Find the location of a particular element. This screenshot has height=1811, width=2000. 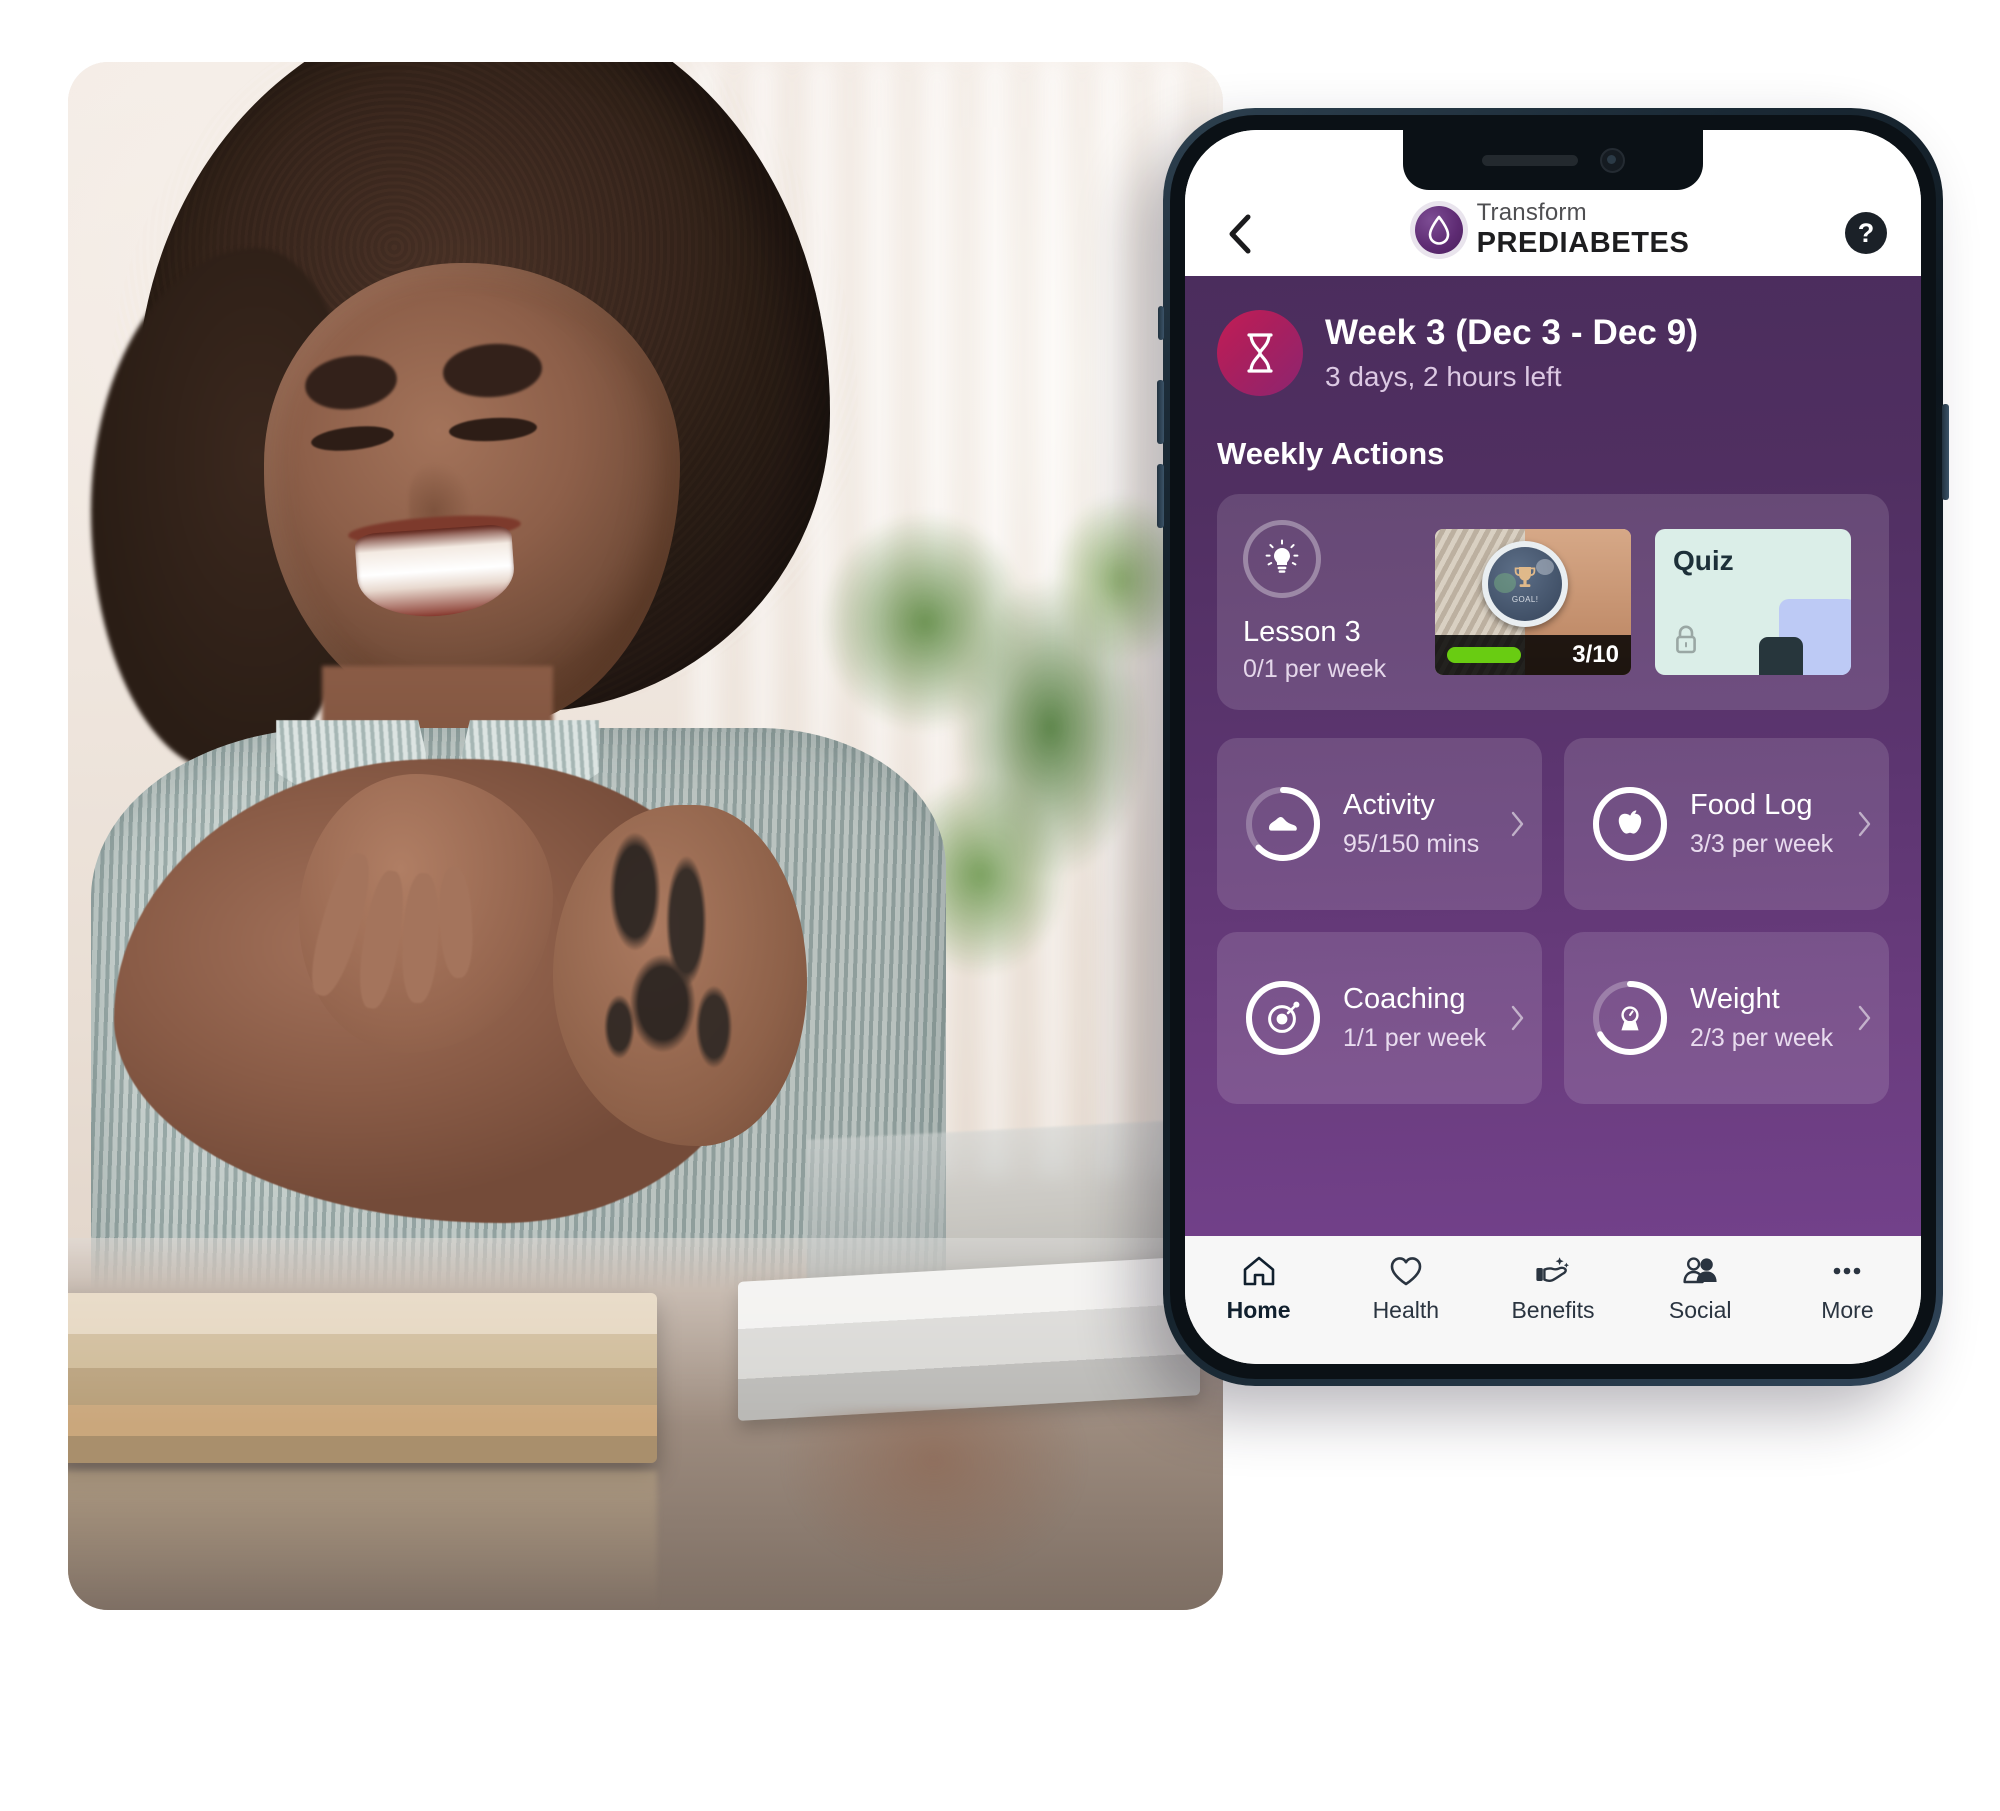

metric-name: Food Log is located at coordinates (1751, 805).